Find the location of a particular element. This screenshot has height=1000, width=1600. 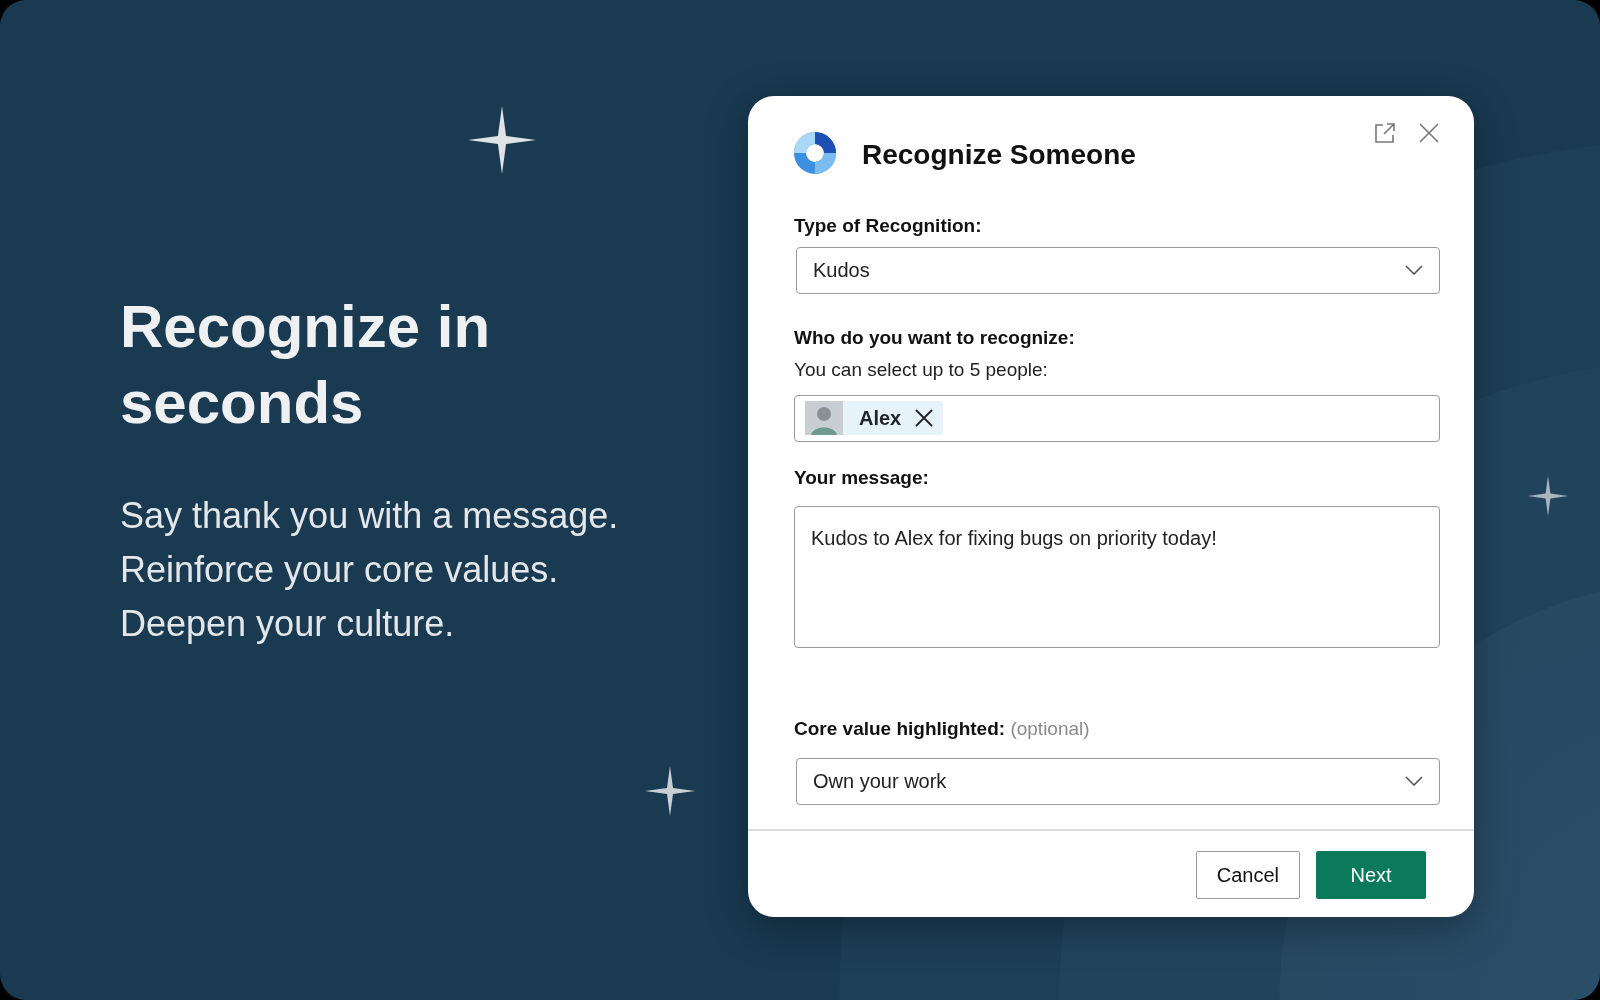

tagline-text: Reinforce your core values. is located at coordinates (340, 570).